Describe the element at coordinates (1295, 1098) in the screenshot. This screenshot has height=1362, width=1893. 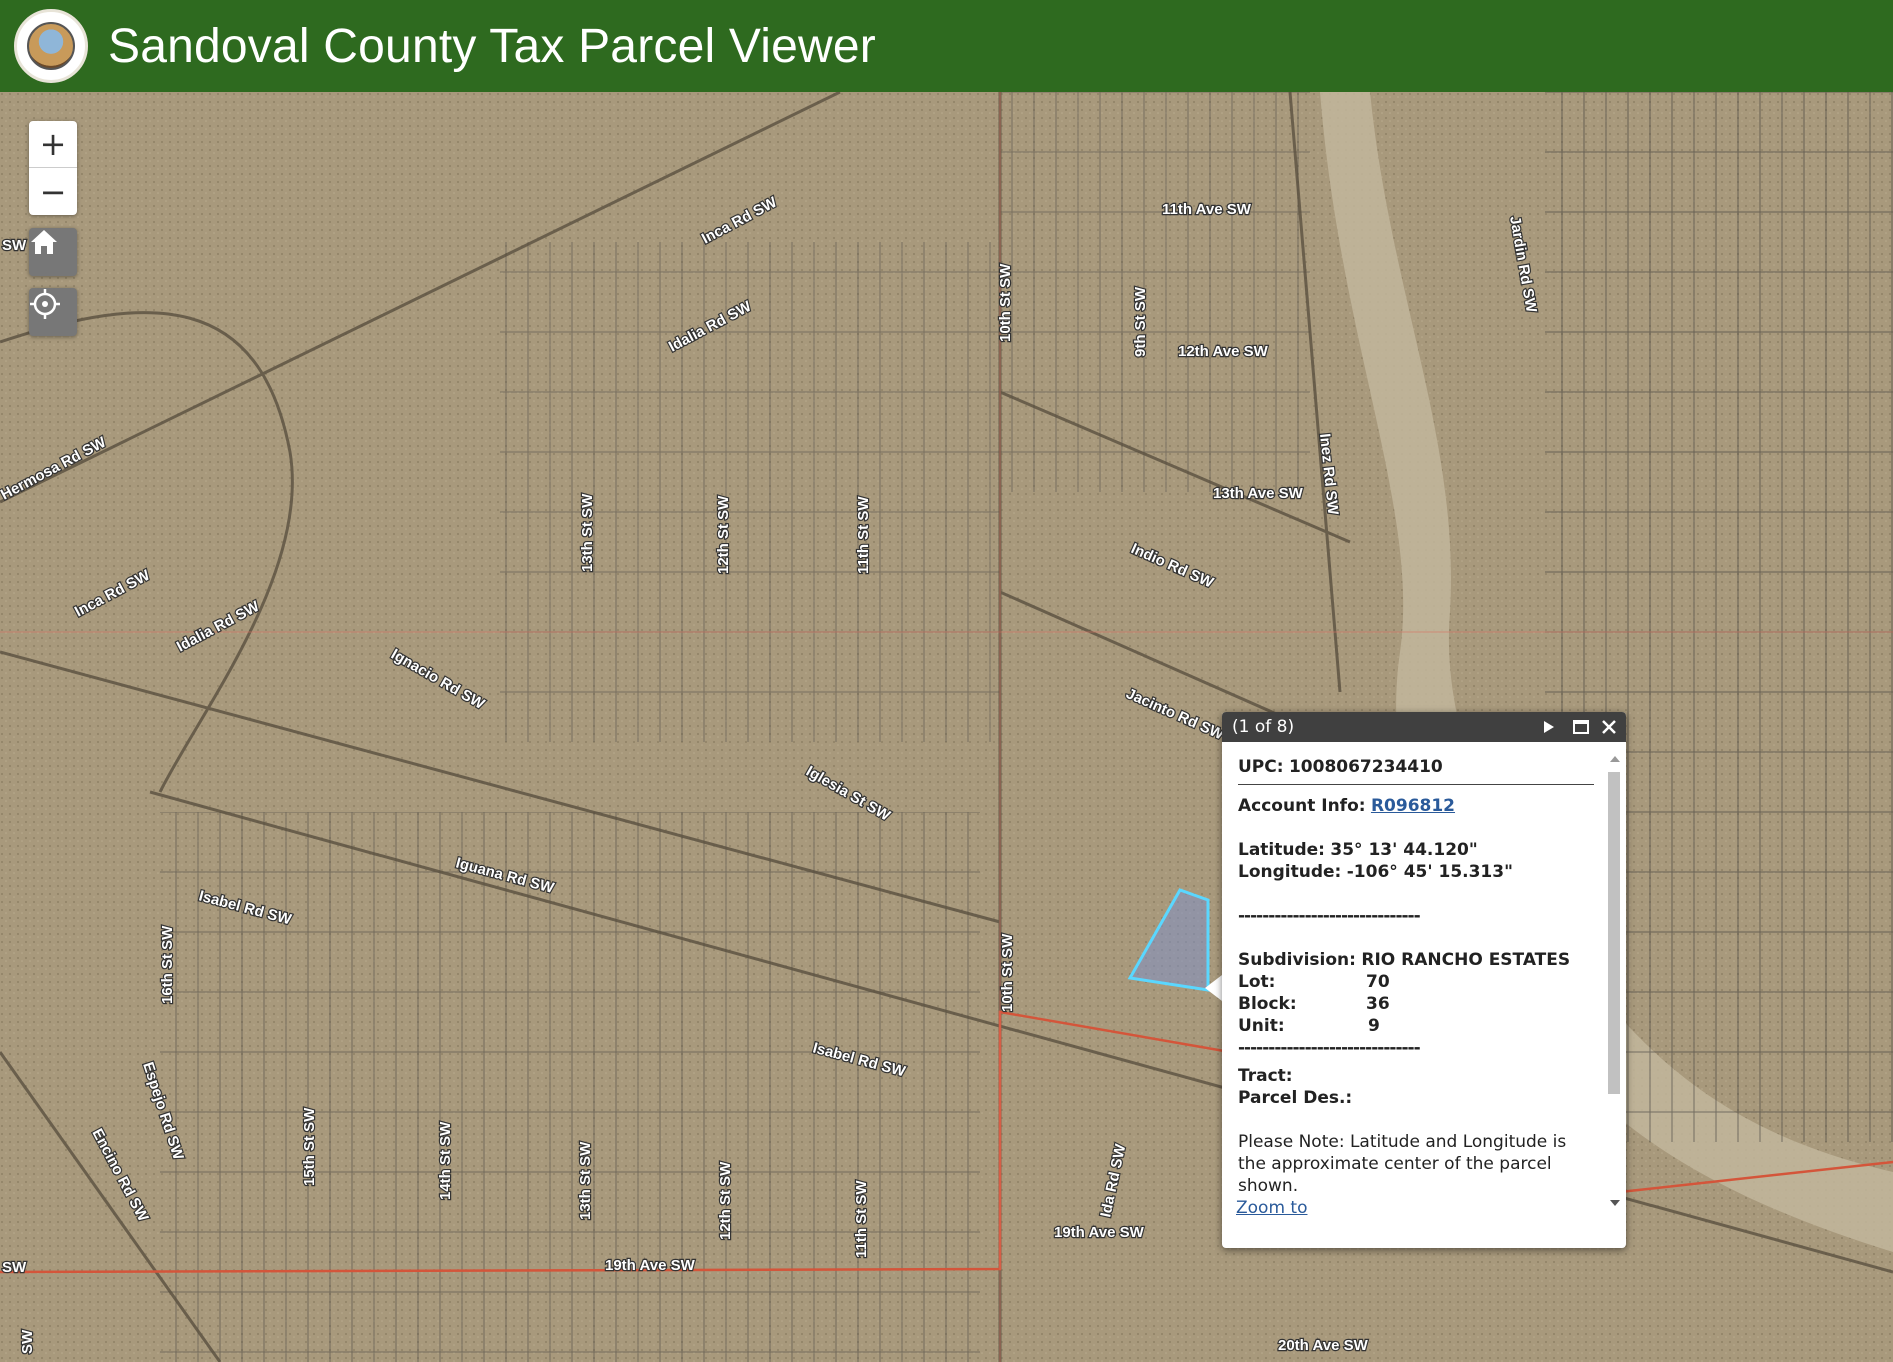
I see `parcel-des-label: Parcel Des.:` at that location.